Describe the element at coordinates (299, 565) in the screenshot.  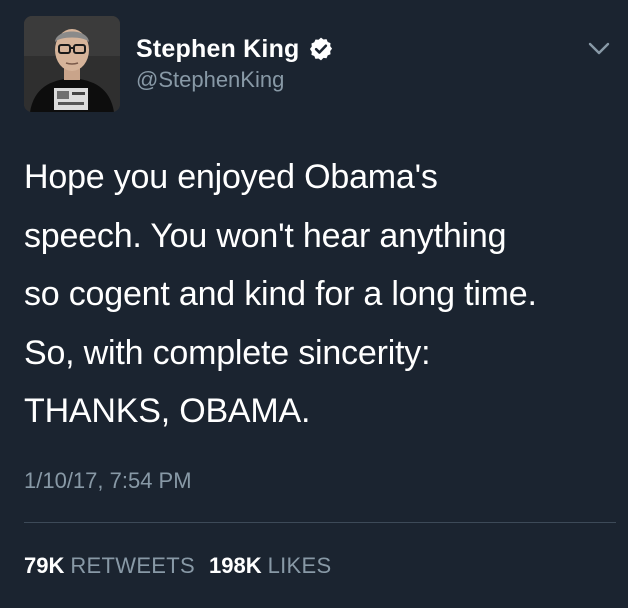
I see `likes-label: LIKES` at that location.